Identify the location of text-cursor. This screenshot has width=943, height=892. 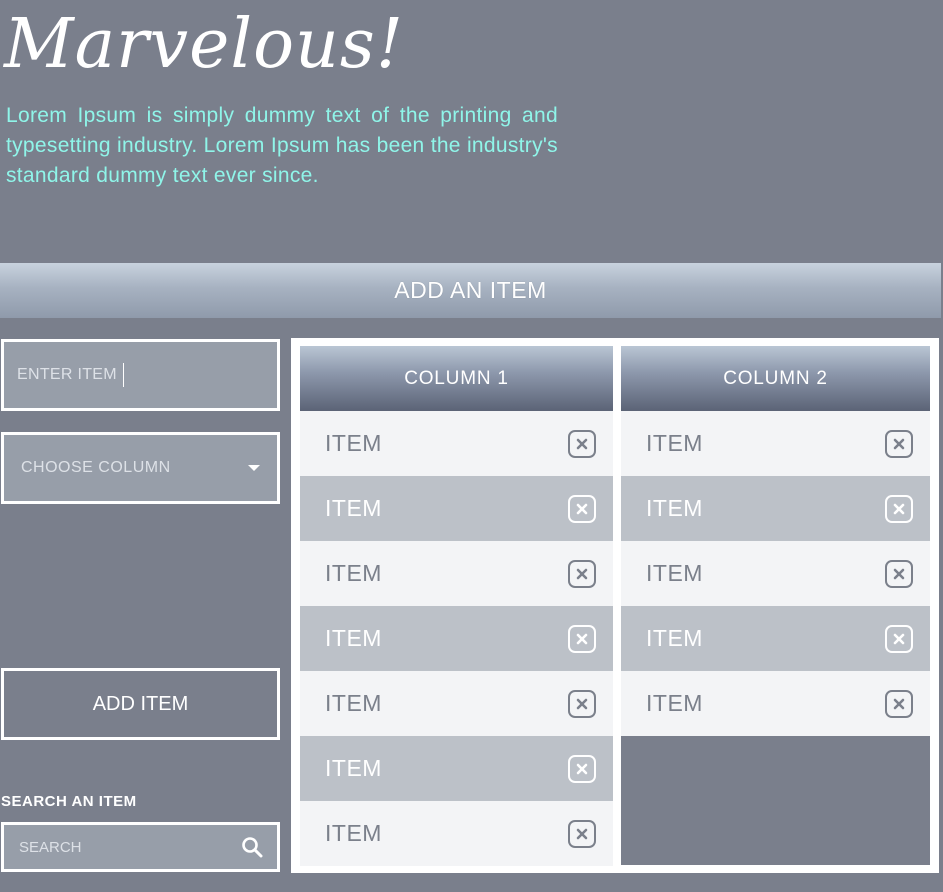
(123, 375).